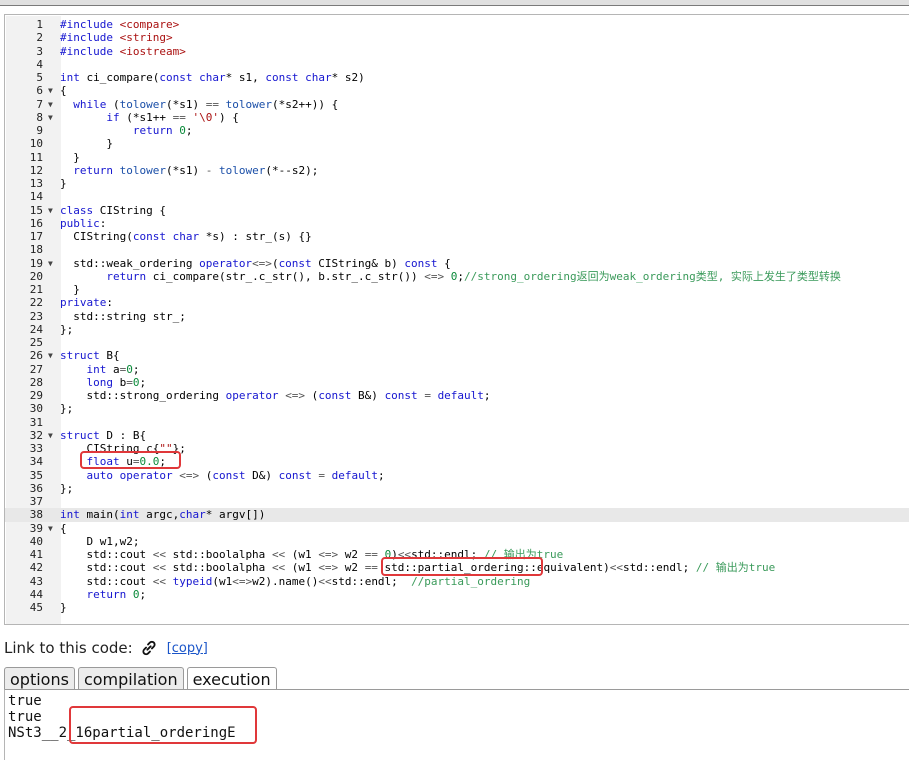 The height and width of the screenshot is (760, 909). What do you see at coordinates (457, 223) in the screenshot?
I see `code-line: 16 public:` at bounding box center [457, 223].